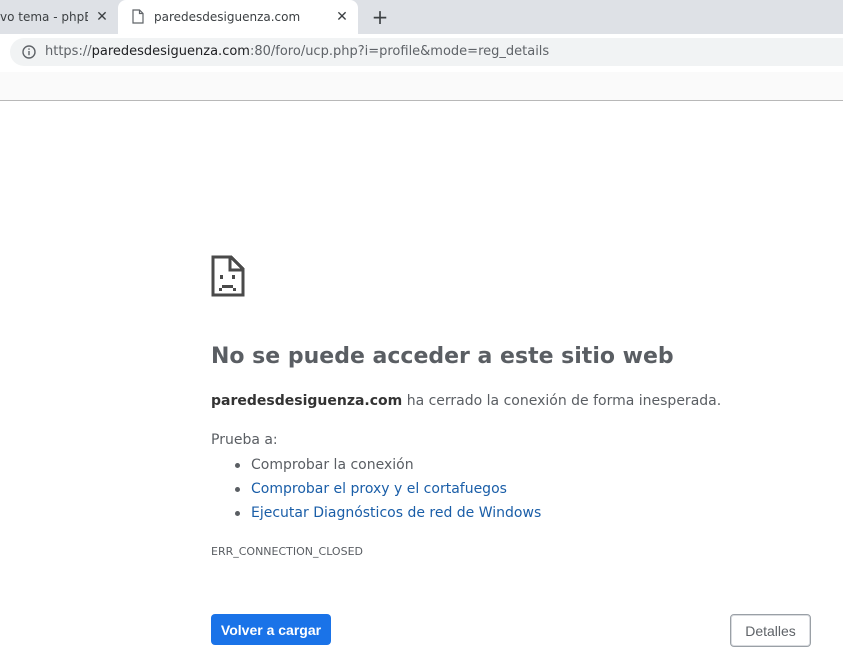 This screenshot has height=671, width=843. Describe the element at coordinates (442, 356) in the screenshot. I see `error-heading: No se puede acceder a este sitio web` at that location.